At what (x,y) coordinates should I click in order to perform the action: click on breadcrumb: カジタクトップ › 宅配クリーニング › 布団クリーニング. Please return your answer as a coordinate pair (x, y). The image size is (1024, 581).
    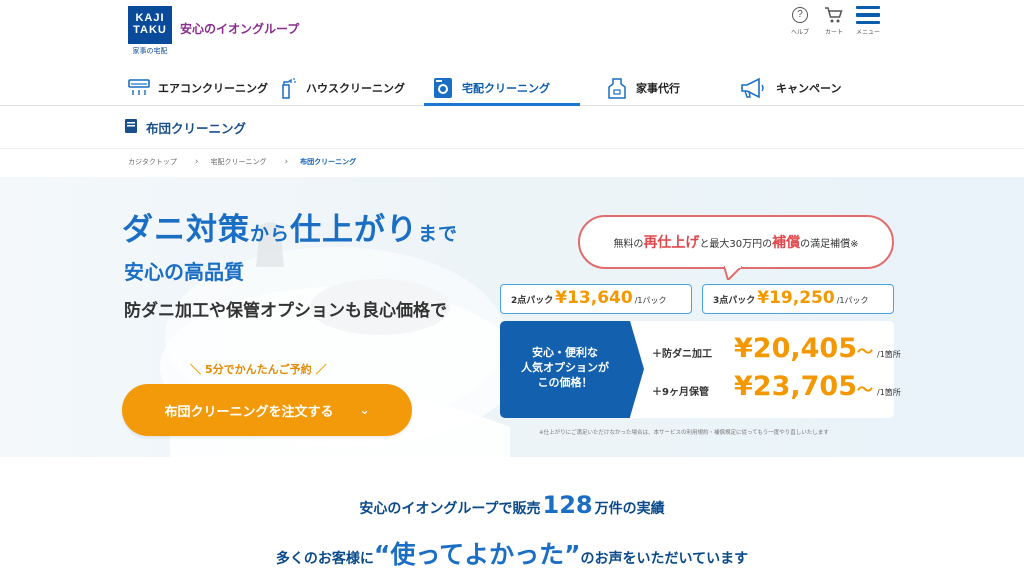
    Looking at the image, I should click on (242, 162).